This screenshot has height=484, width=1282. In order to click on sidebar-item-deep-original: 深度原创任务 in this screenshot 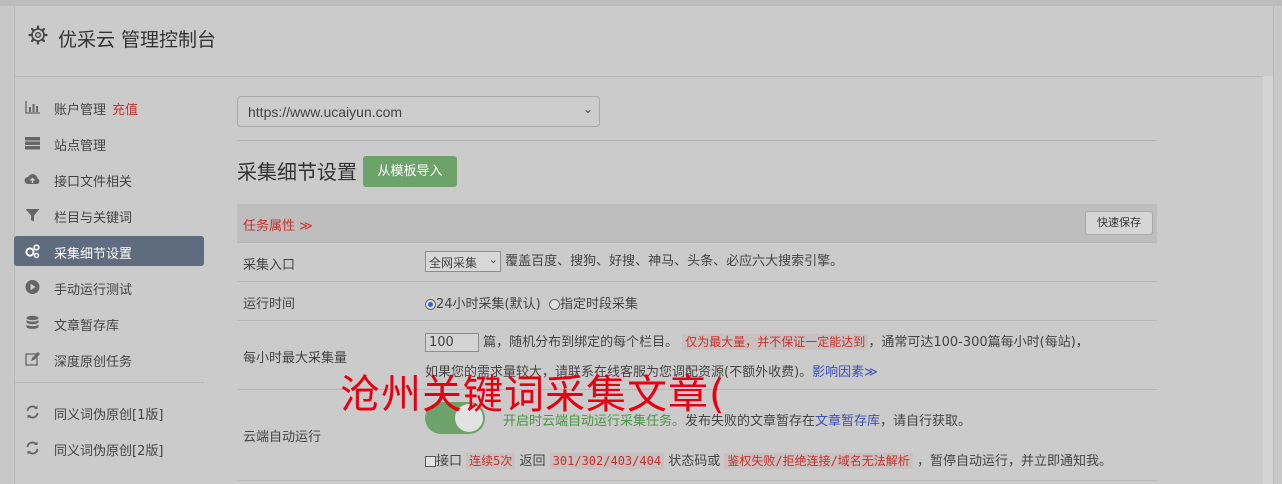, I will do `click(109, 359)`.